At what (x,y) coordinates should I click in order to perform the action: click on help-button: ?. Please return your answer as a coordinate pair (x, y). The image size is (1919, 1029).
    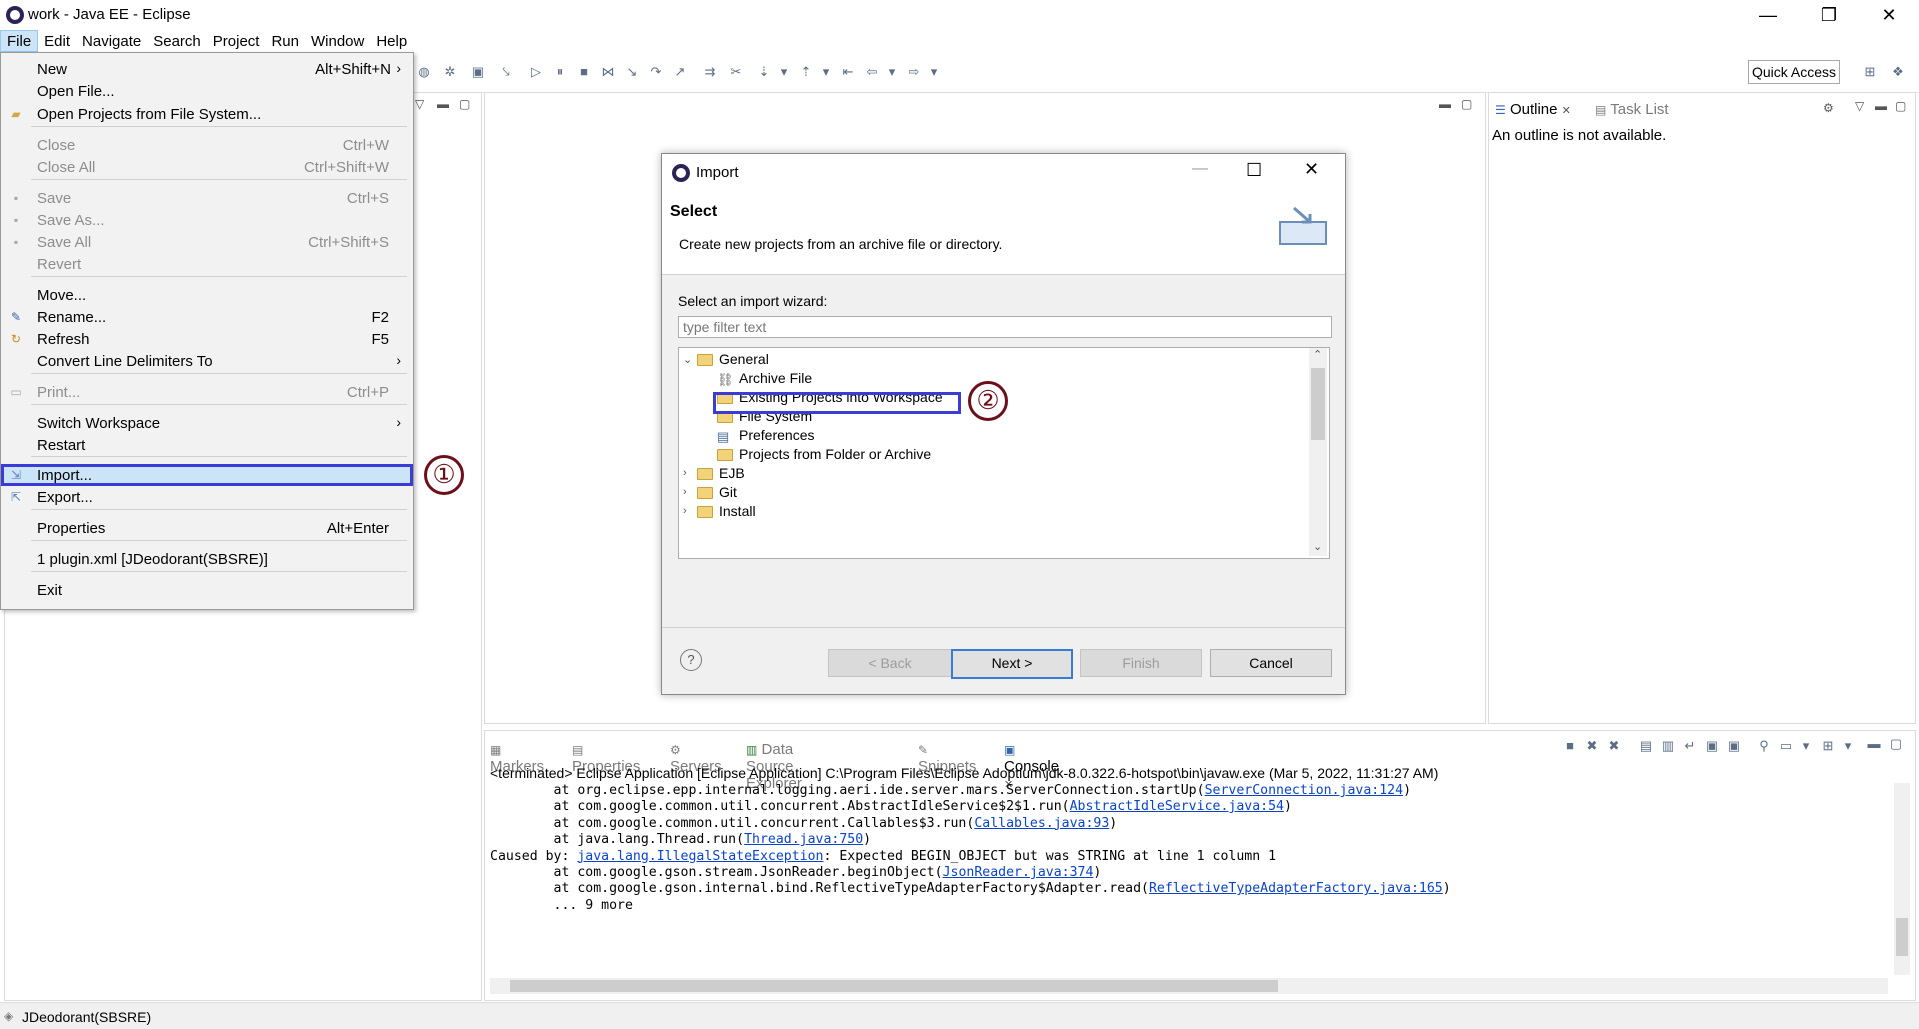
    Looking at the image, I should click on (691, 660).